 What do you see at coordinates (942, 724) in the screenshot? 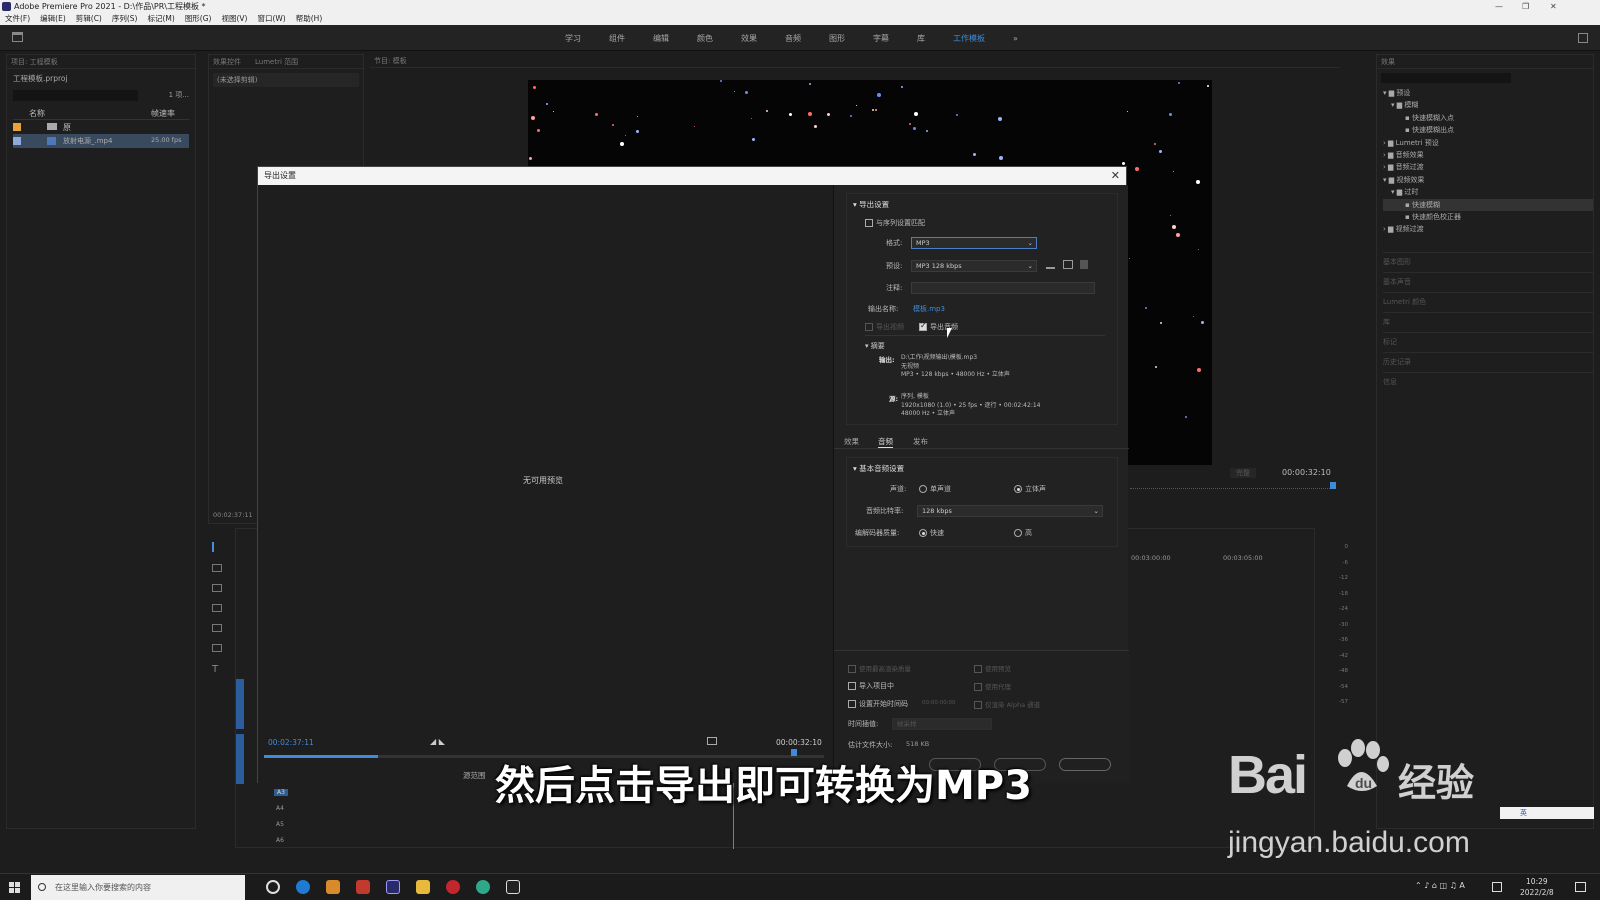
I see `time-interpolation-dropdown: 帧采样` at bounding box center [942, 724].